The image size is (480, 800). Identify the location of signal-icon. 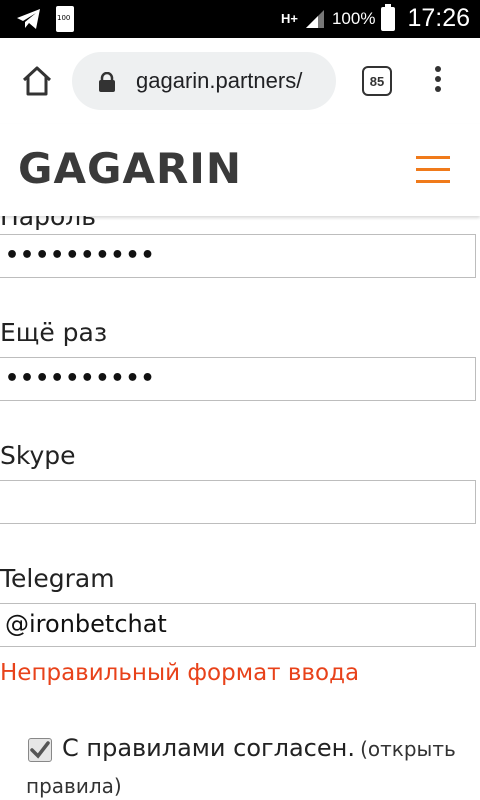
(314, 18).